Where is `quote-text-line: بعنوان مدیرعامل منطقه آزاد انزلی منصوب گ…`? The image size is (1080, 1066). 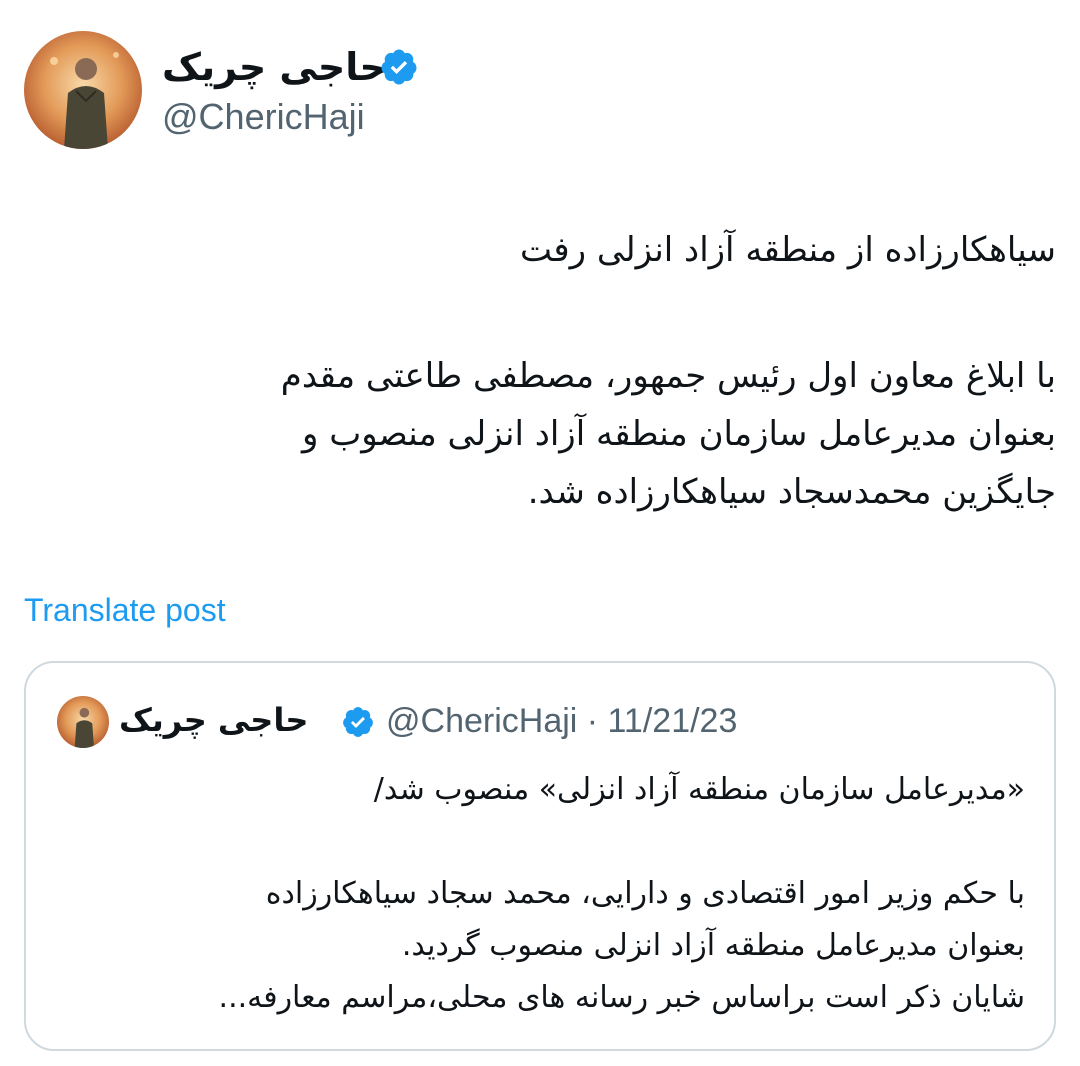
quote-text-line: بعنوان مدیرعامل منطقه آزاد انزلی منصوب گ… is located at coordinates (713, 945).